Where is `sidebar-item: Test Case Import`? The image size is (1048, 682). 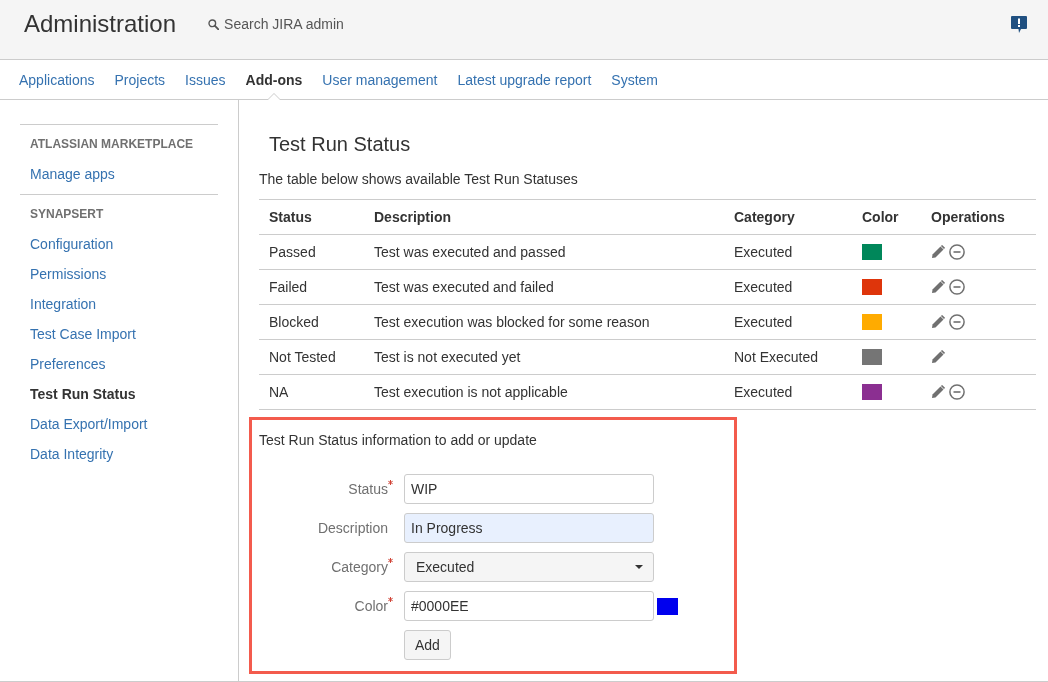 sidebar-item: Test Case Import is located at coordinates (119, 334).